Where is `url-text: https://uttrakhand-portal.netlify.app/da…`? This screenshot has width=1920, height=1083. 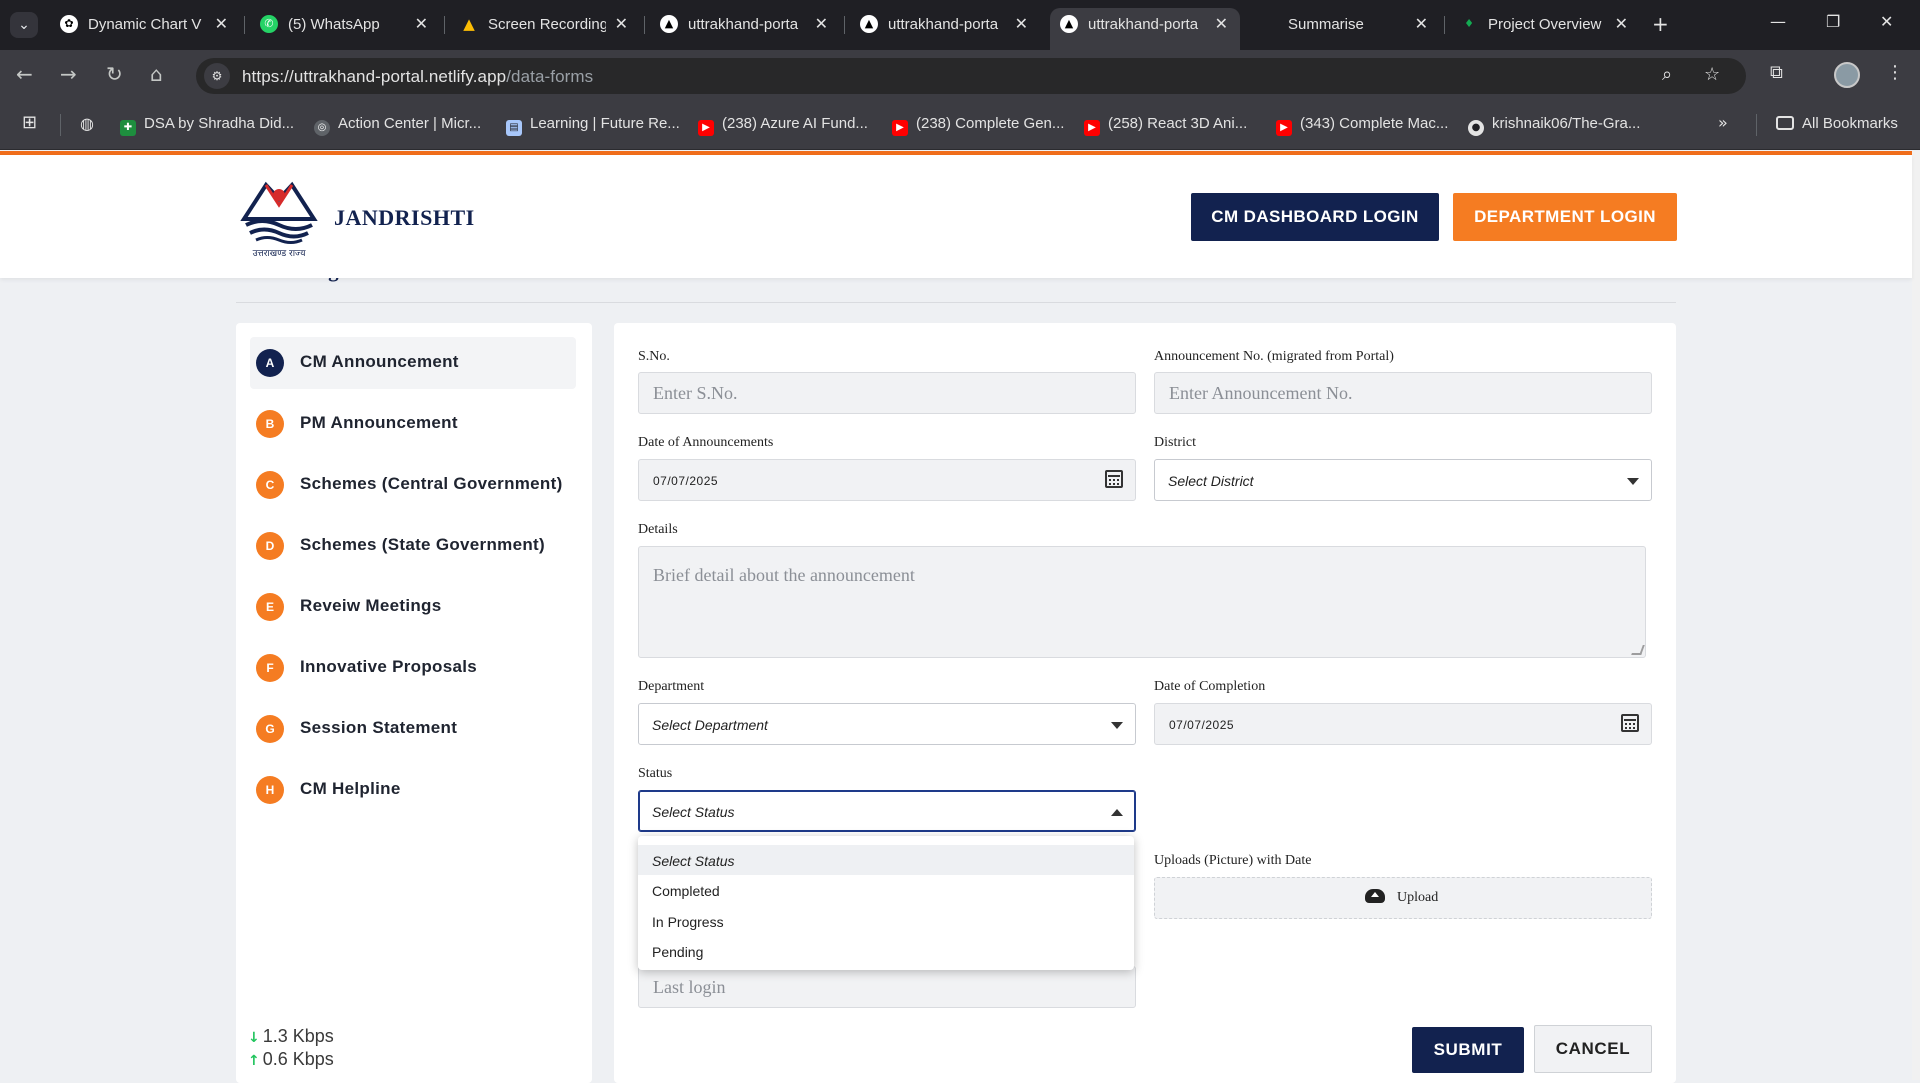
url-text: https://uttrakhand-portal.netlify.app/da… is located at coordinates (417, 77).